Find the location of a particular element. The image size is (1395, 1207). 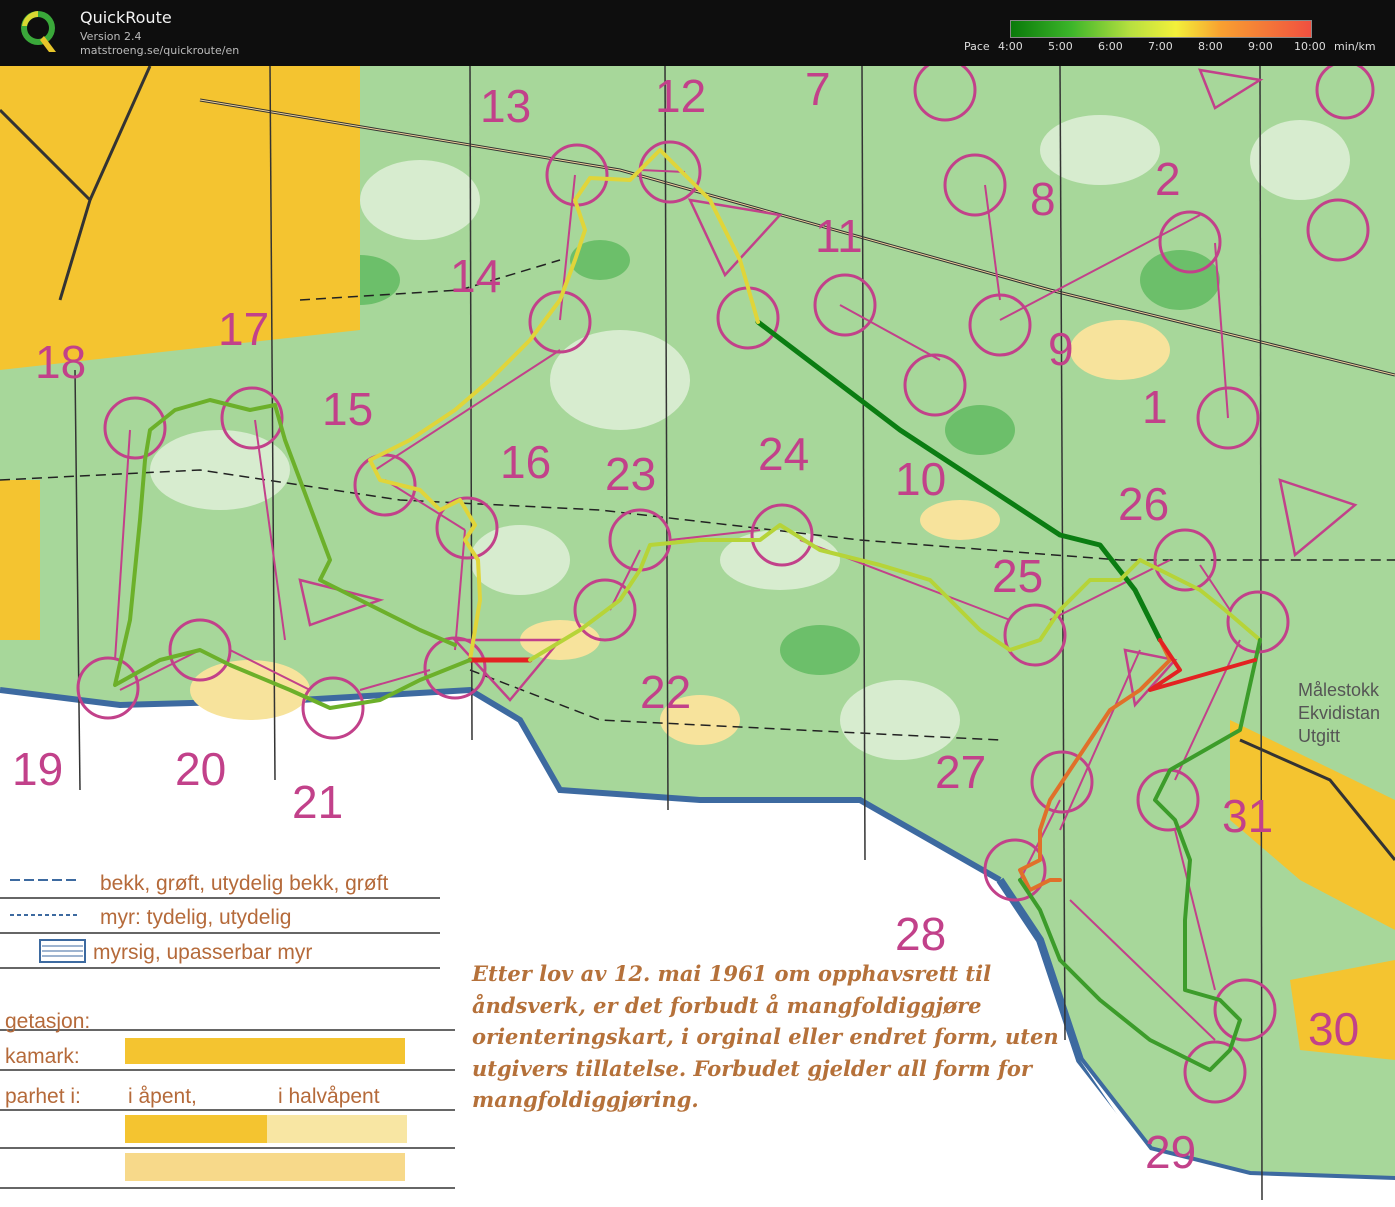

app-title: QuickRoute is located at coordinates (126, 17).